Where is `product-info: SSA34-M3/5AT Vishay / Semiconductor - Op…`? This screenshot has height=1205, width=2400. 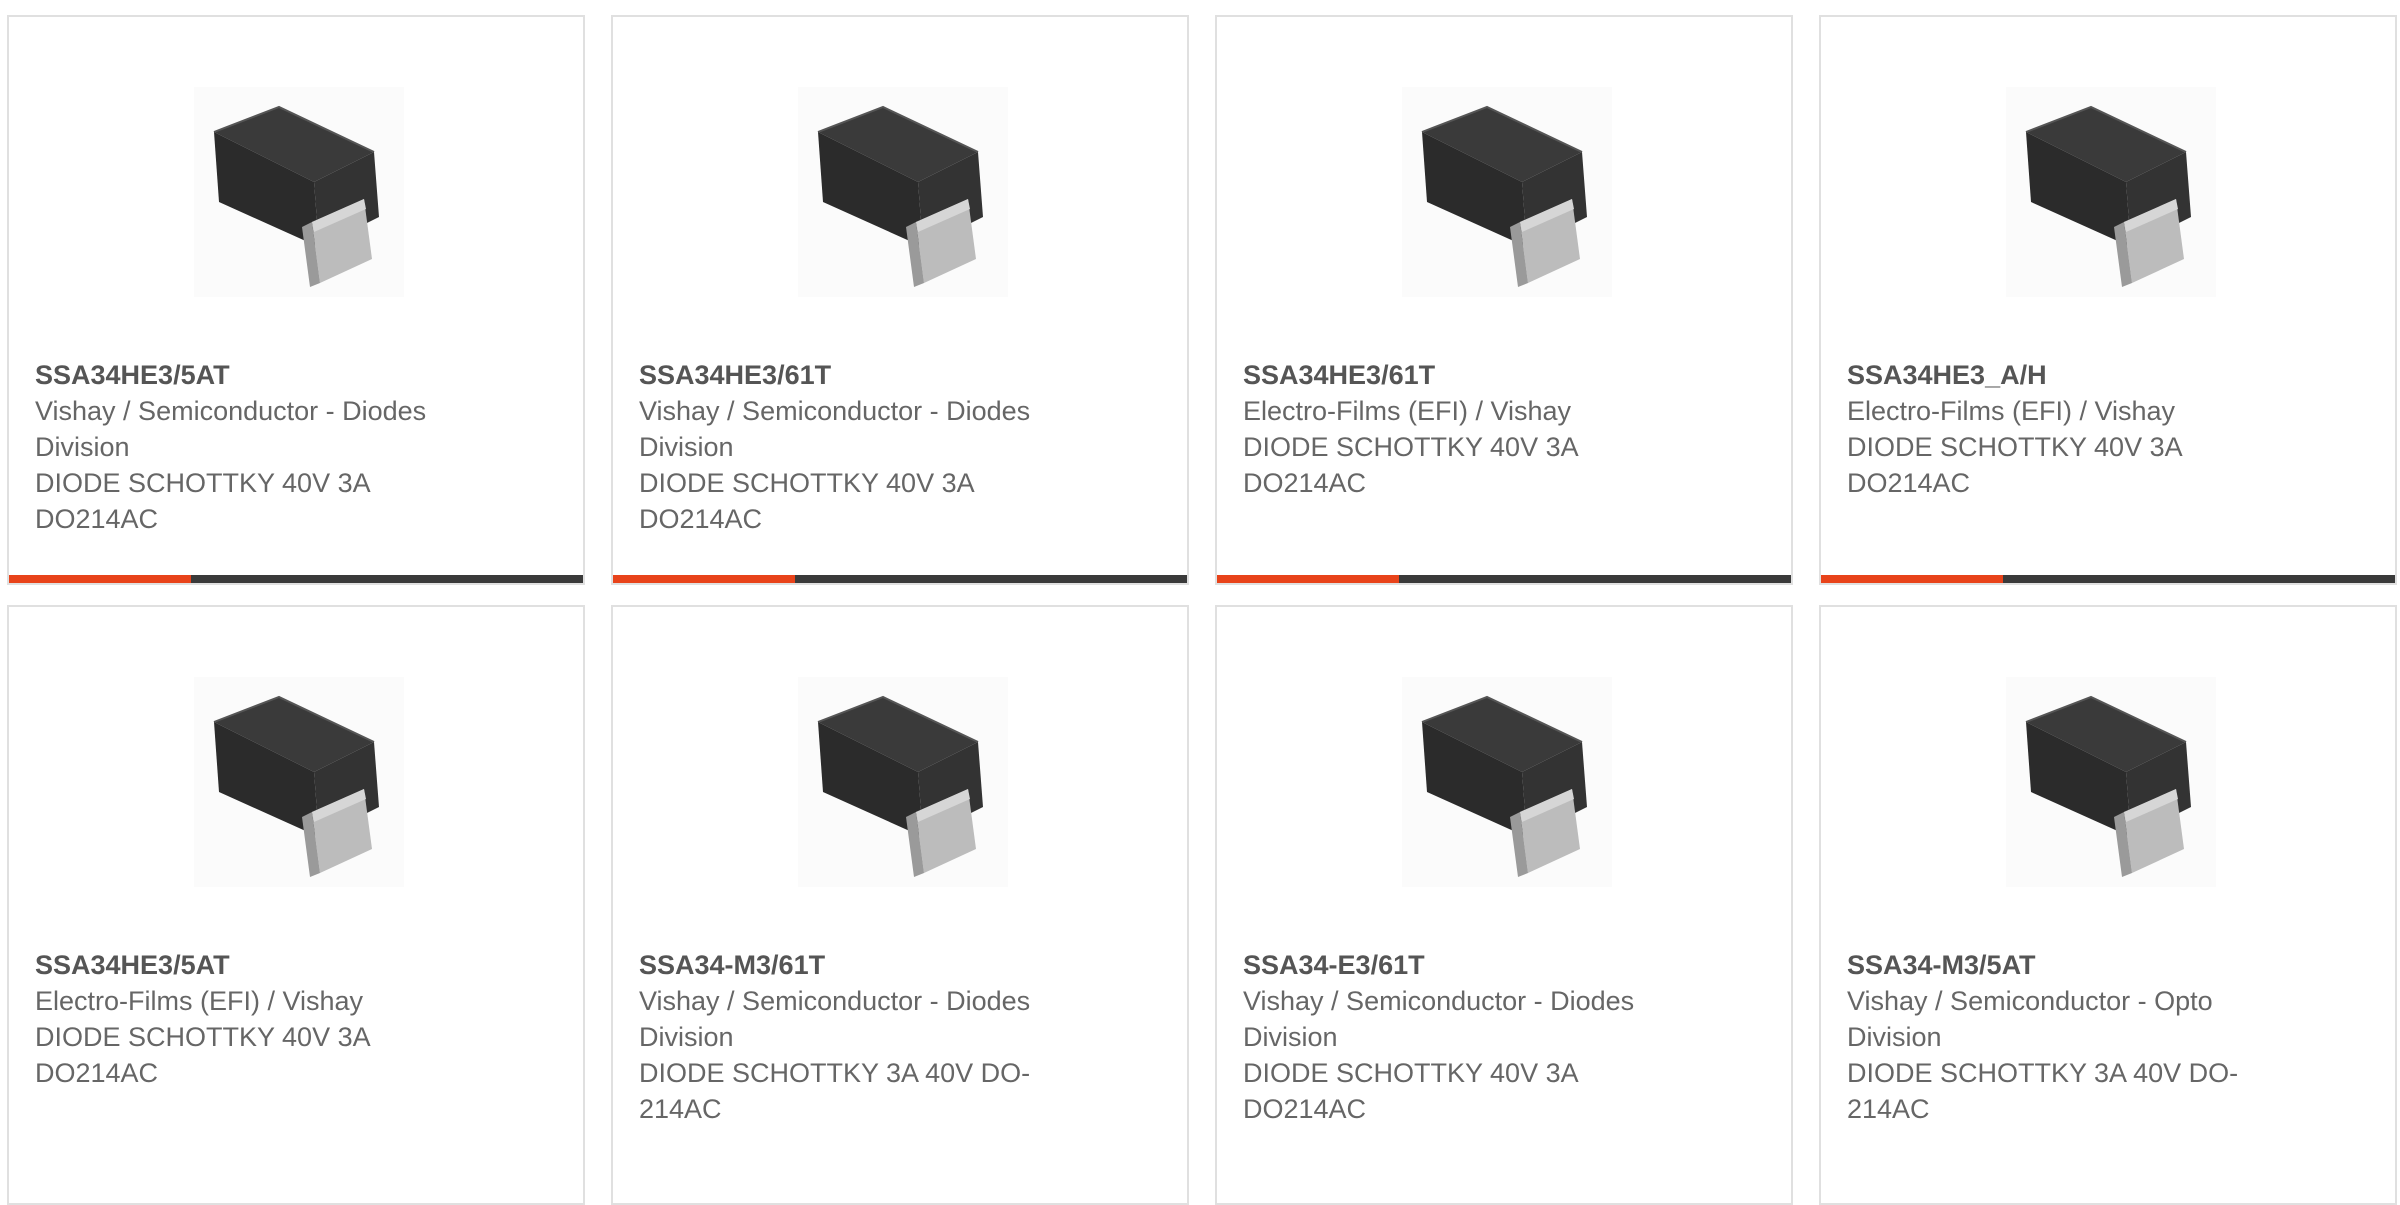
product-info: SSA34-M3/5AT Vishay / Semiconductor - Op… is located at coordinates (2067, 1037).